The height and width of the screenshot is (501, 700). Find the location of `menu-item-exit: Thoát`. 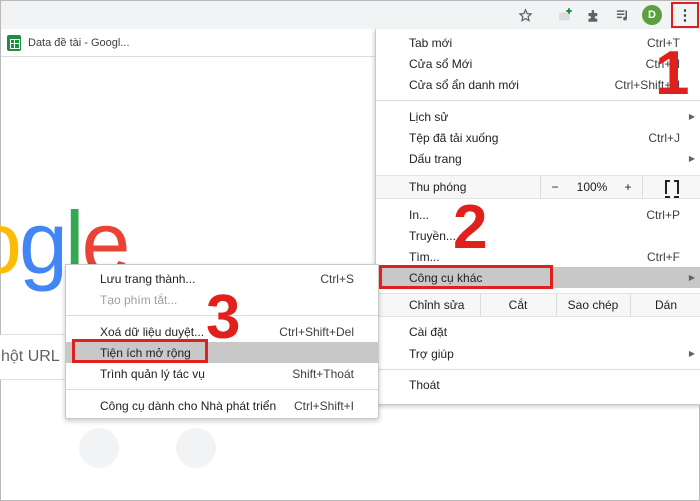

menu-item-exit: Thoát is located at coordinates (538, 384).